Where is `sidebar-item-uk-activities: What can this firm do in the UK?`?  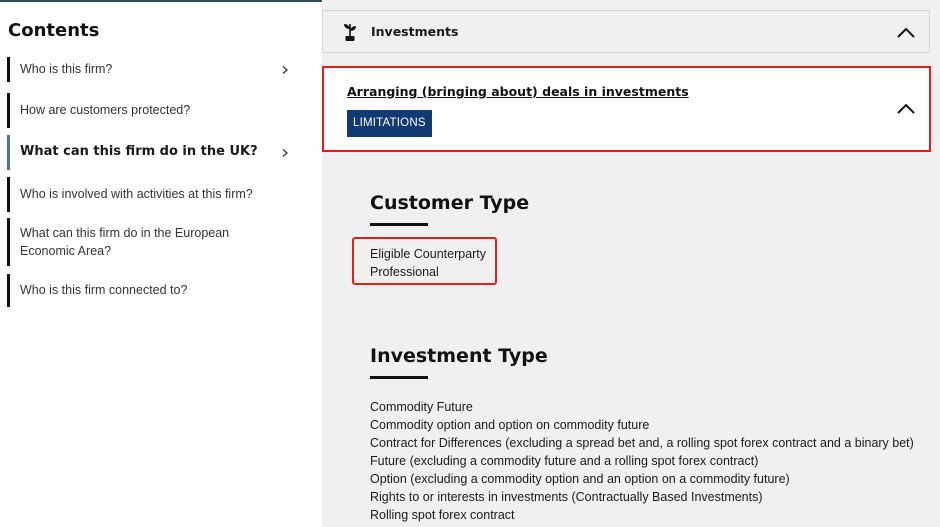 sidebar-item-uk-activities: What can this firm do in the UK? is located at coordinates (152, 152).